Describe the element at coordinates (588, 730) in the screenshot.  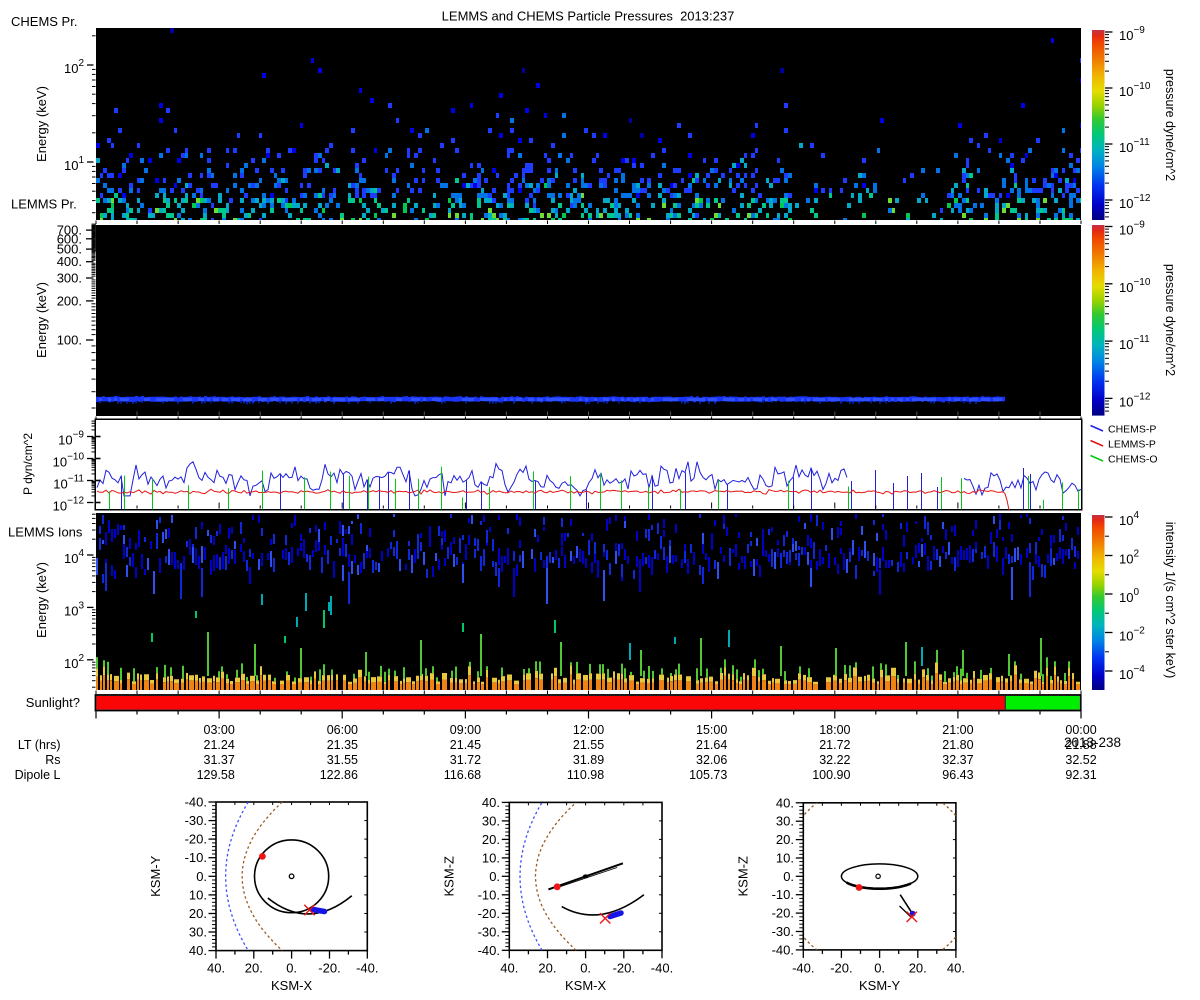
I see `svg-text: 12:00` at that location.